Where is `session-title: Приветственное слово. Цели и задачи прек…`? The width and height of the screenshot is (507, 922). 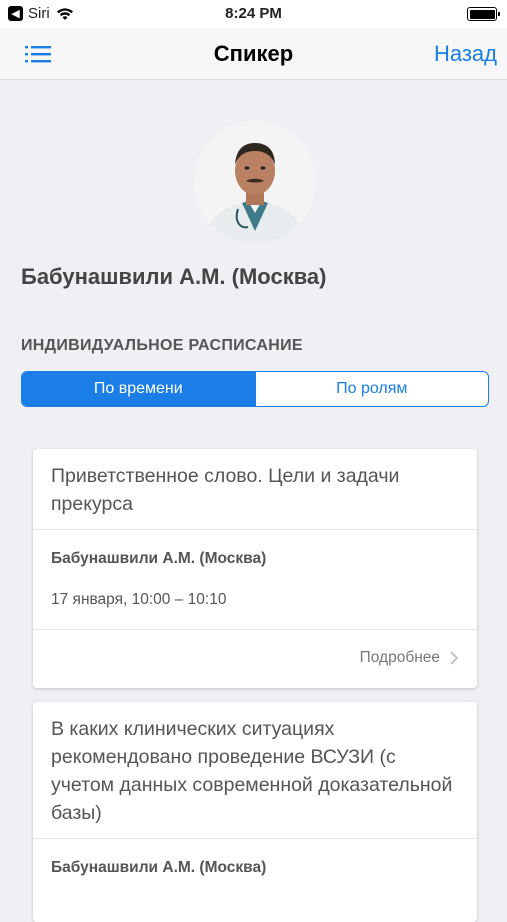 session-title: Приветственное слово. Цели и задачи прек… is located at coordinates (225, 490).